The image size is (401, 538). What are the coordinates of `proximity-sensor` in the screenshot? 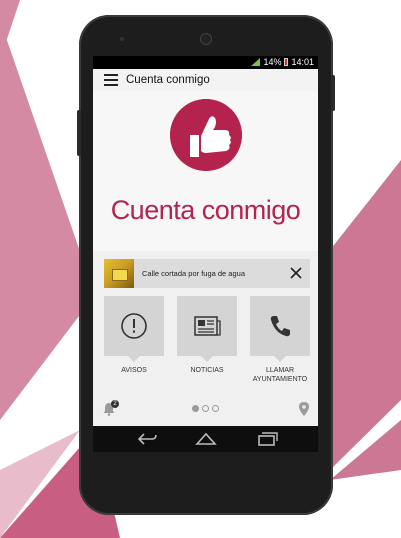 It's located at (122, 39).